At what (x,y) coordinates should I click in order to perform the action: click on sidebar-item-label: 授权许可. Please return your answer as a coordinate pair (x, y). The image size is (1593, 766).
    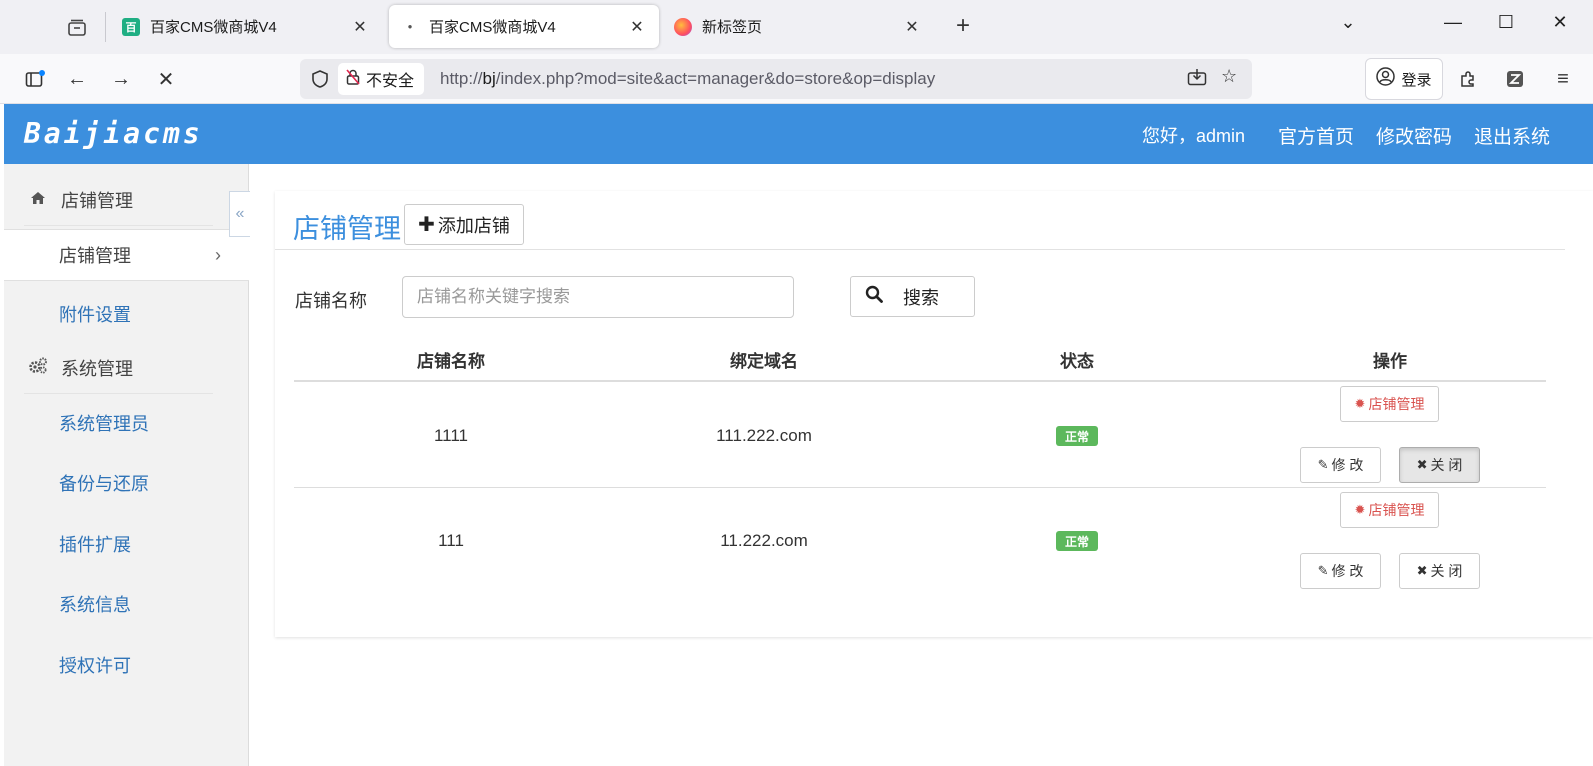
    Looking at the image, I should click on (95, 666).